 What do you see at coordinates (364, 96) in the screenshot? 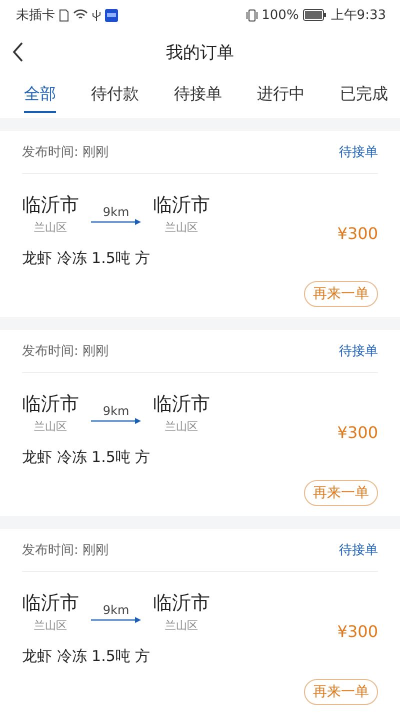
I see `tab: 已完成` at bounding box center [364, 96].